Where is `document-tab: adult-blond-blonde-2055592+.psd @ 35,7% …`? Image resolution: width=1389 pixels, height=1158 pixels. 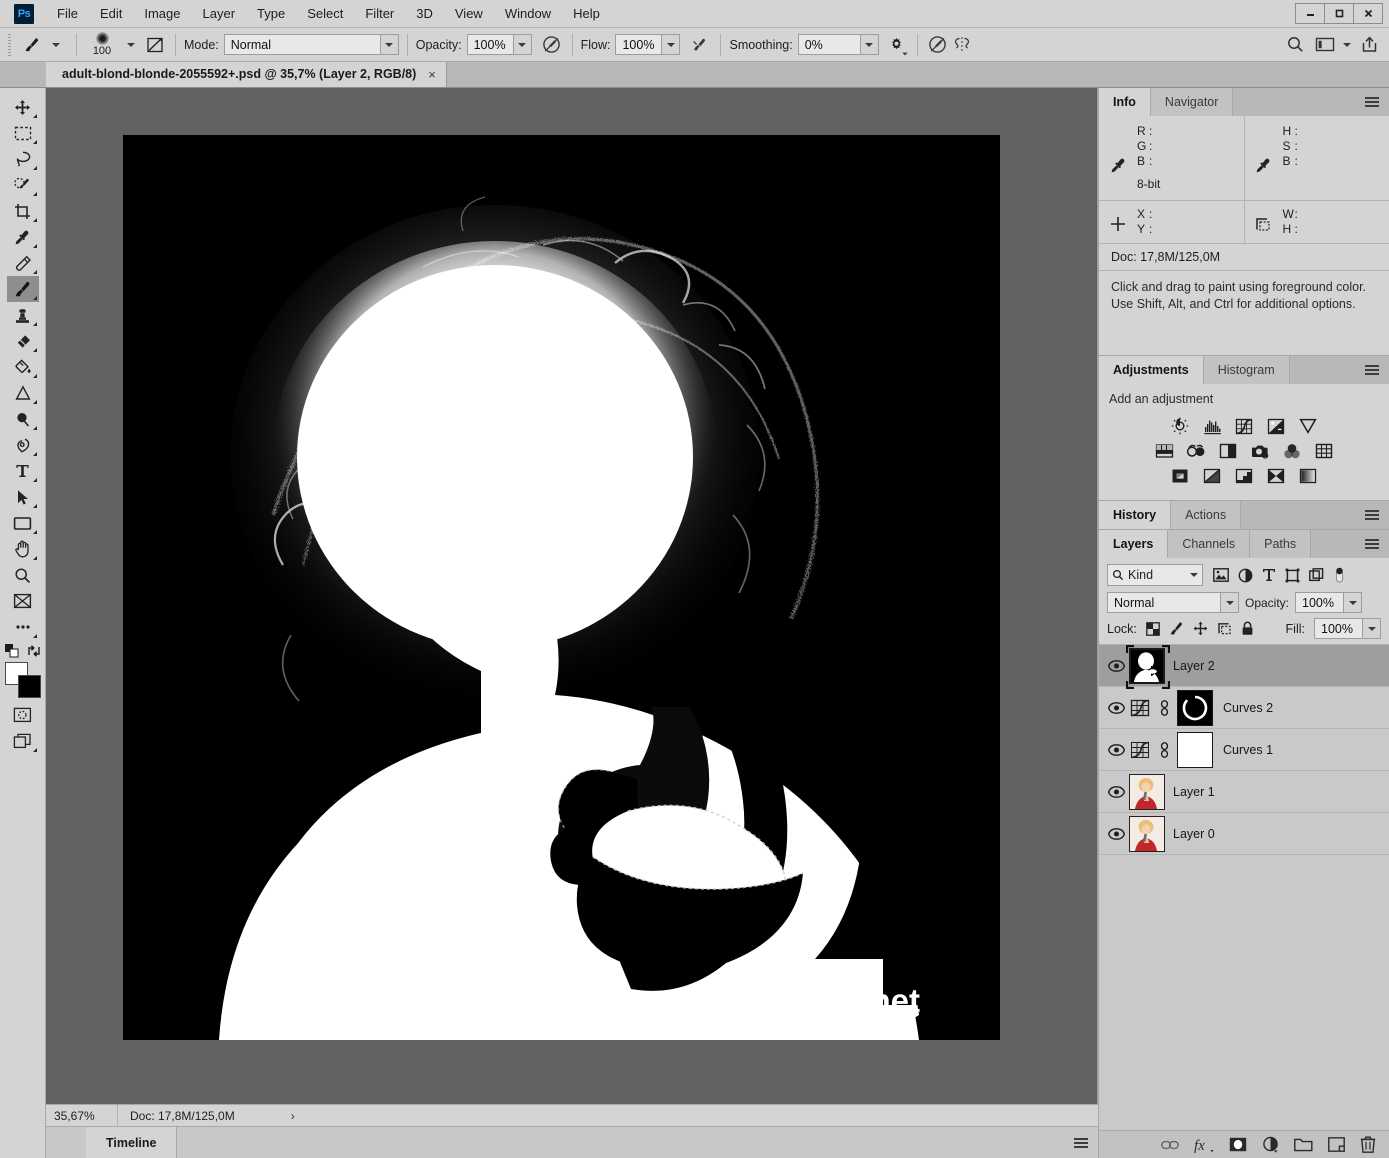
document-tab: adult-blond-blonde-2055592+.psd @ 35,7% … is located at coordinates (246, 74).